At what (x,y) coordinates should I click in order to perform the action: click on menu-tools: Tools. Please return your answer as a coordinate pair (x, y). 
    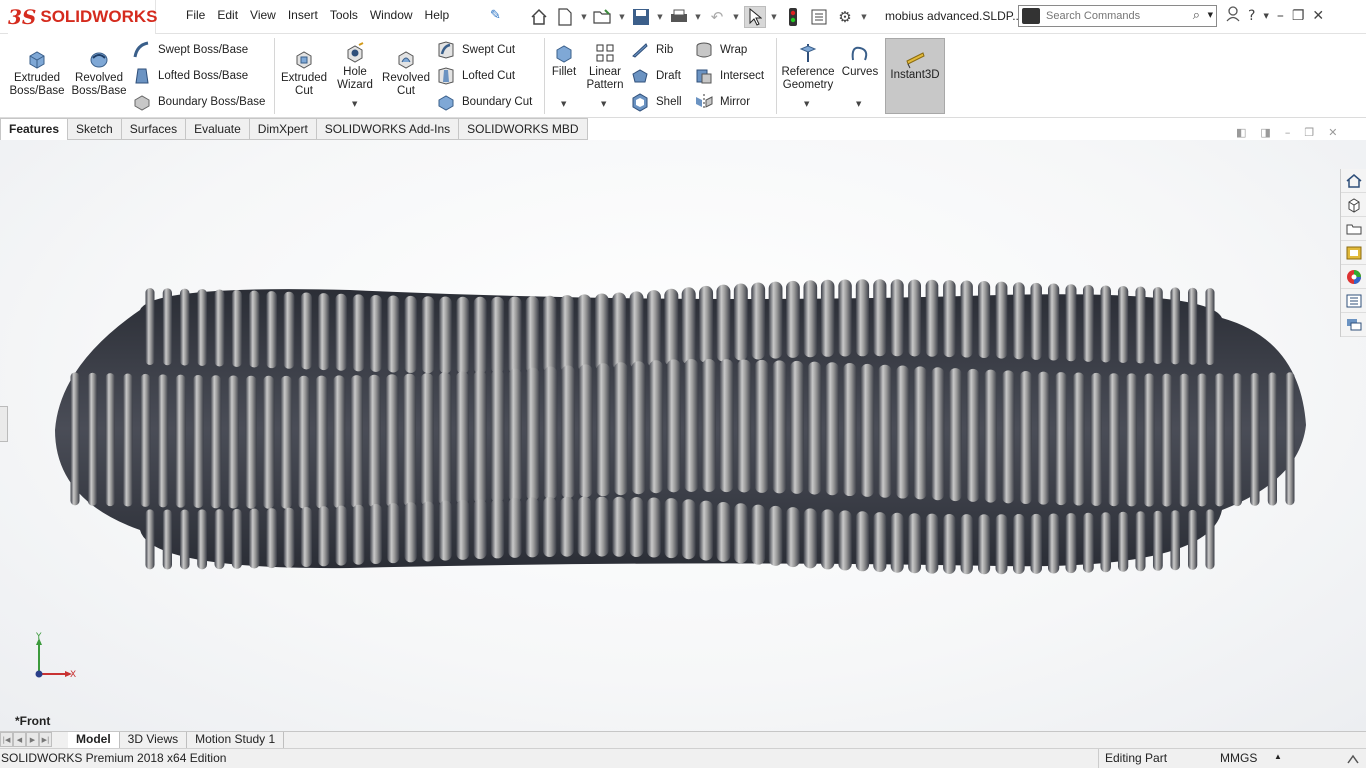
    Looking at the image, I should click on (344, 15).